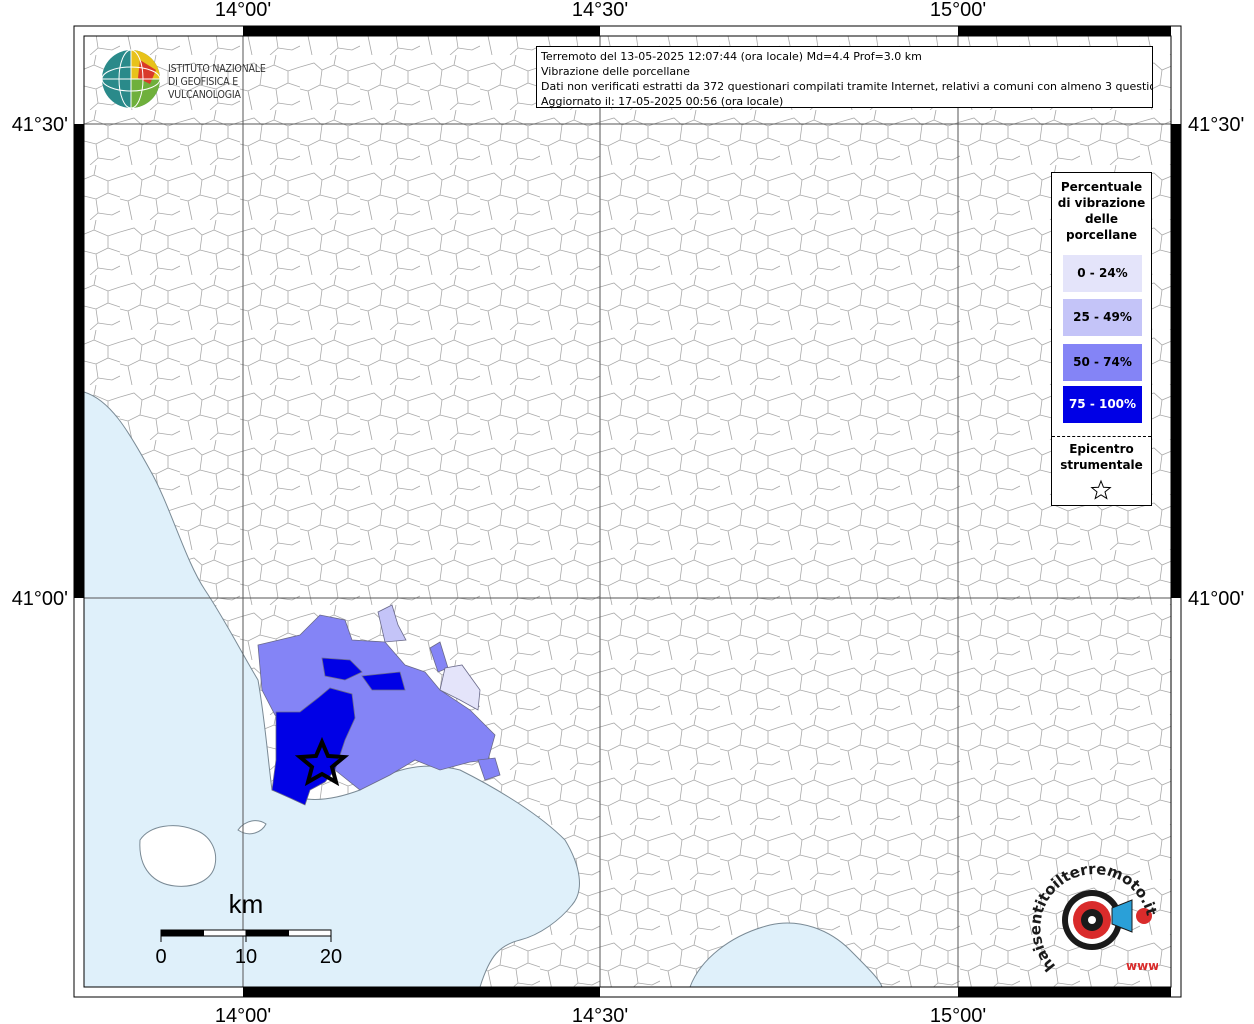 This screenshot has width=1254, height=1024. I want to click on legend-epicenter-label: Epicentro strumentale, so click(1101, 457).